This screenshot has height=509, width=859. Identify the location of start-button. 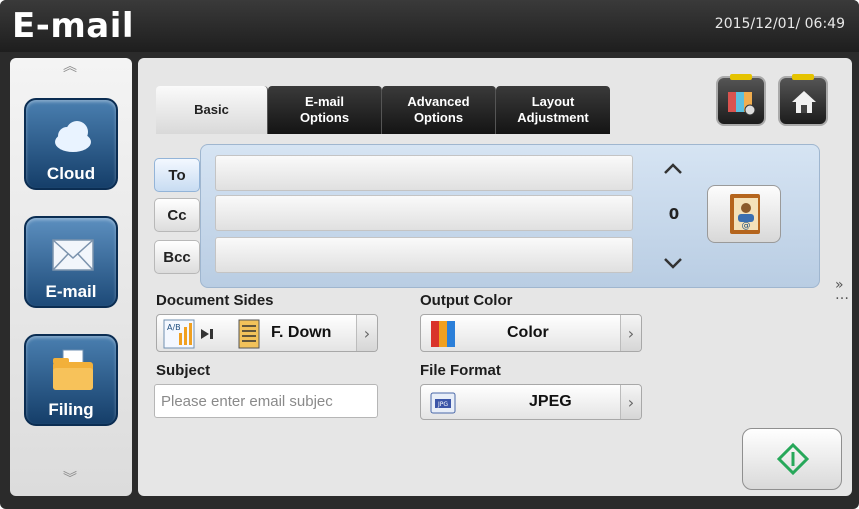
(792, 459).